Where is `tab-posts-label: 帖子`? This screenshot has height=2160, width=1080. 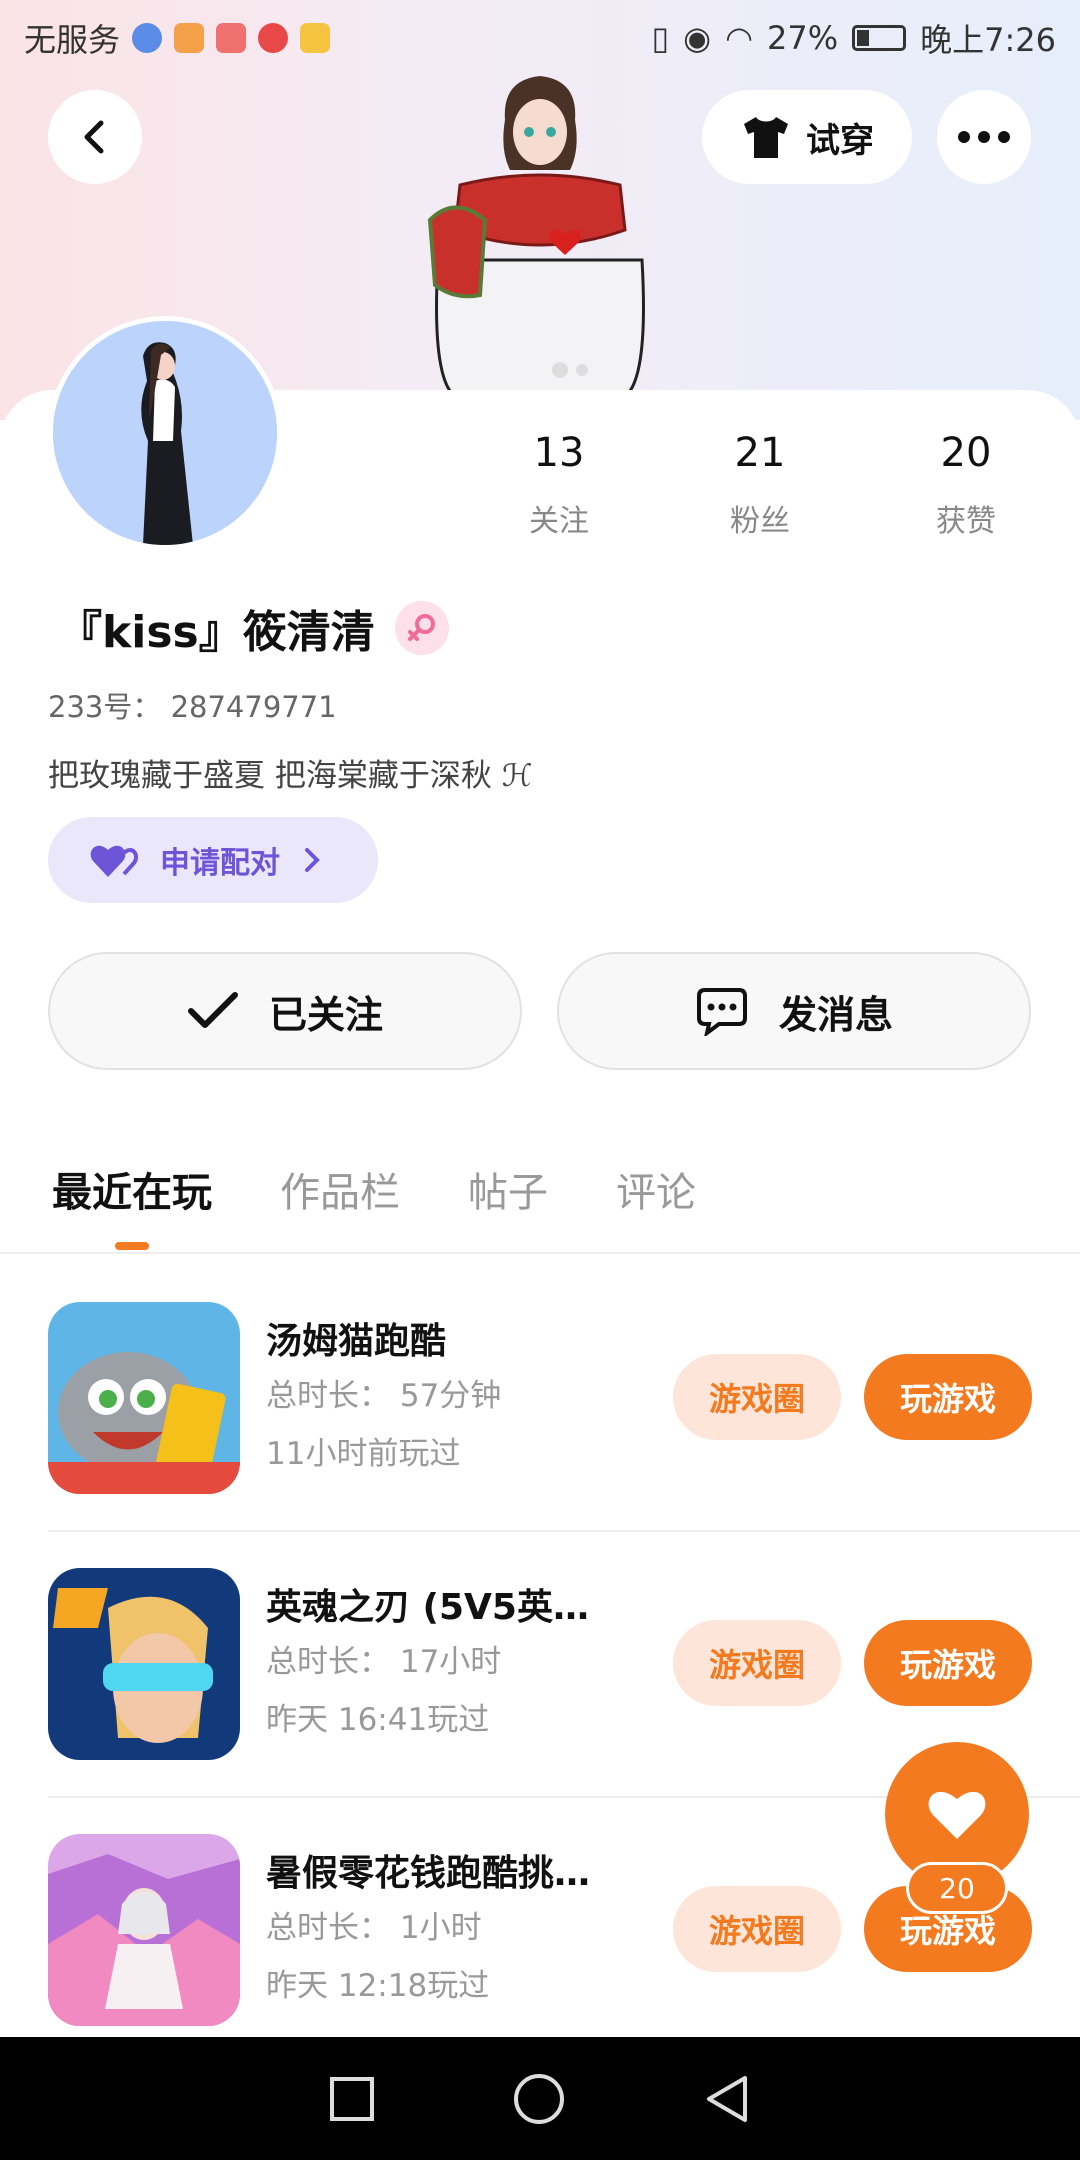 tab-posts-label: 帖子 is located at coordinates (508, 1193).